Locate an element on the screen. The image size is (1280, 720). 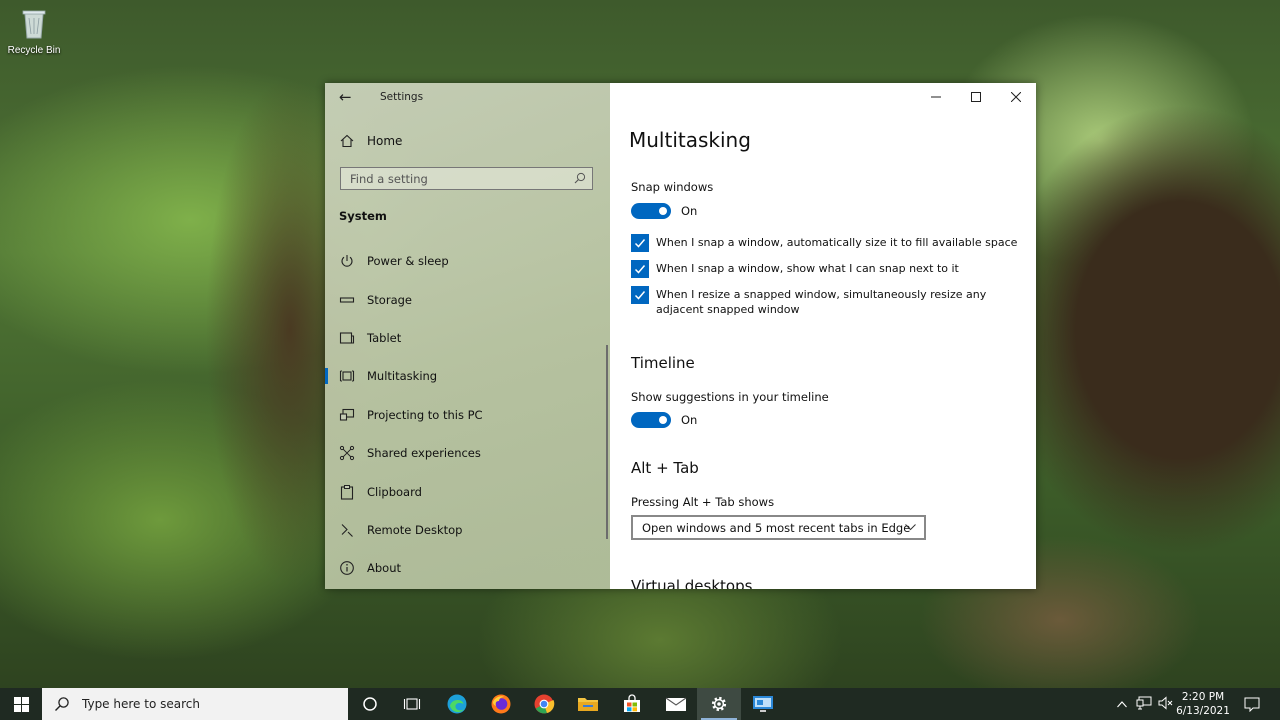
remote-desktop-icon is located at coordinates (347, 530).